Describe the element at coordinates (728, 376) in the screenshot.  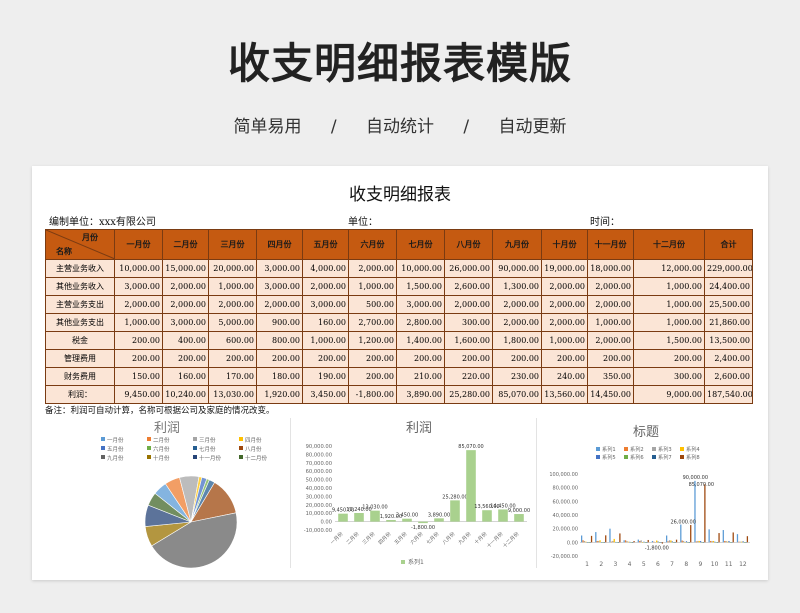
I see `total-cell: 2,600.00` at that location.